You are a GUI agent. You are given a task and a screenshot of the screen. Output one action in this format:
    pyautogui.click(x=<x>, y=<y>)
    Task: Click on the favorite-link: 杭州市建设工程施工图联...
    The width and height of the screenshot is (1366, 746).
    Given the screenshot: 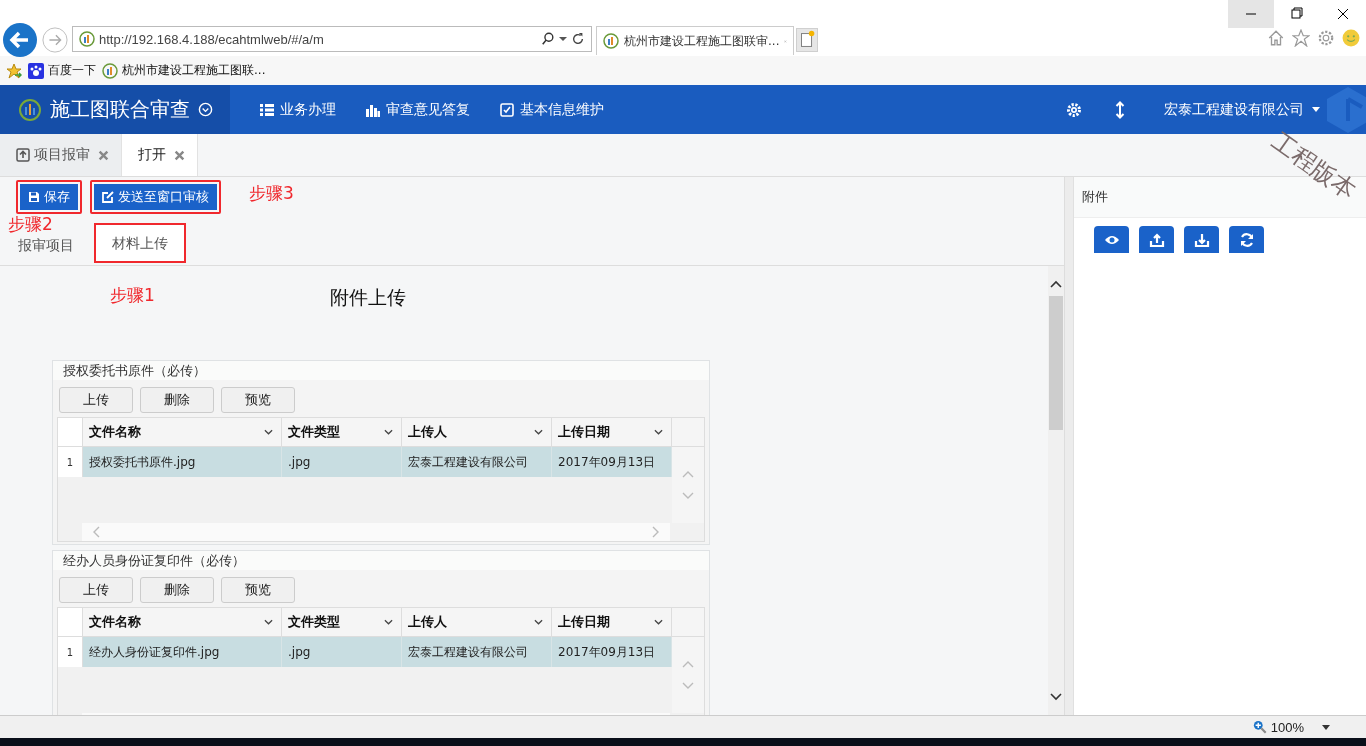 What is the action you would take?
    pyautogui.click(x=184, y=70)
    